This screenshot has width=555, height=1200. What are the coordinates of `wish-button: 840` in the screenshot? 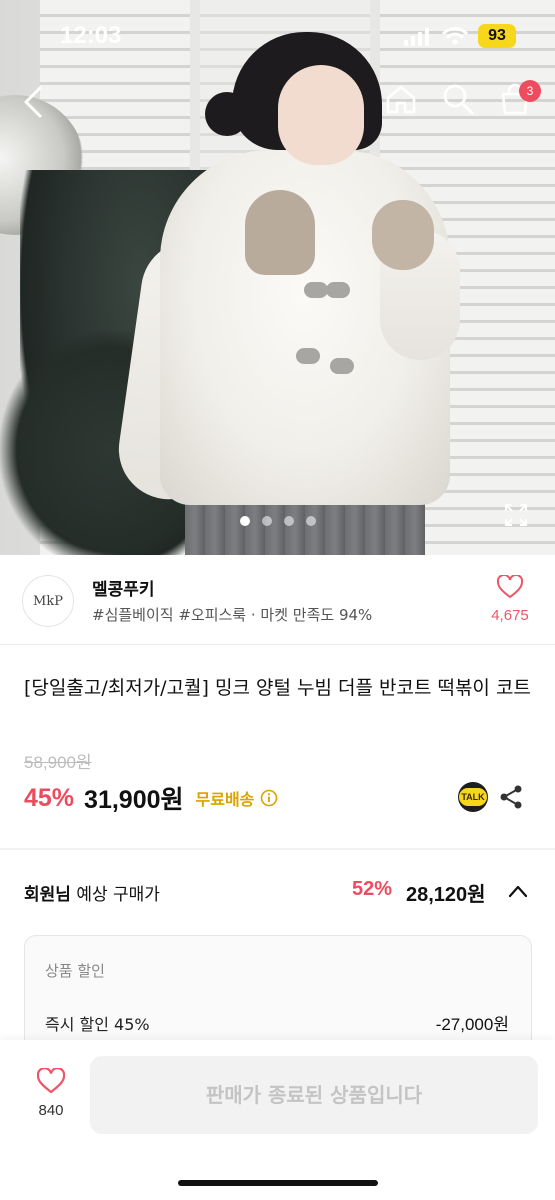 It's located at (51, 1093).